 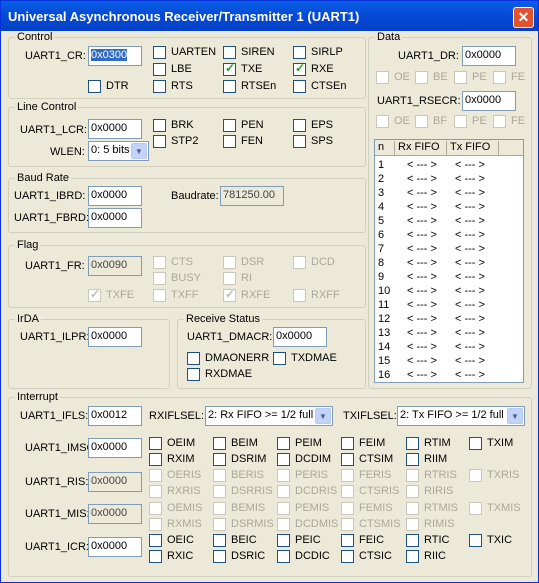 I want to click on checkbox-label: SPS, so click(x=322, y=141).